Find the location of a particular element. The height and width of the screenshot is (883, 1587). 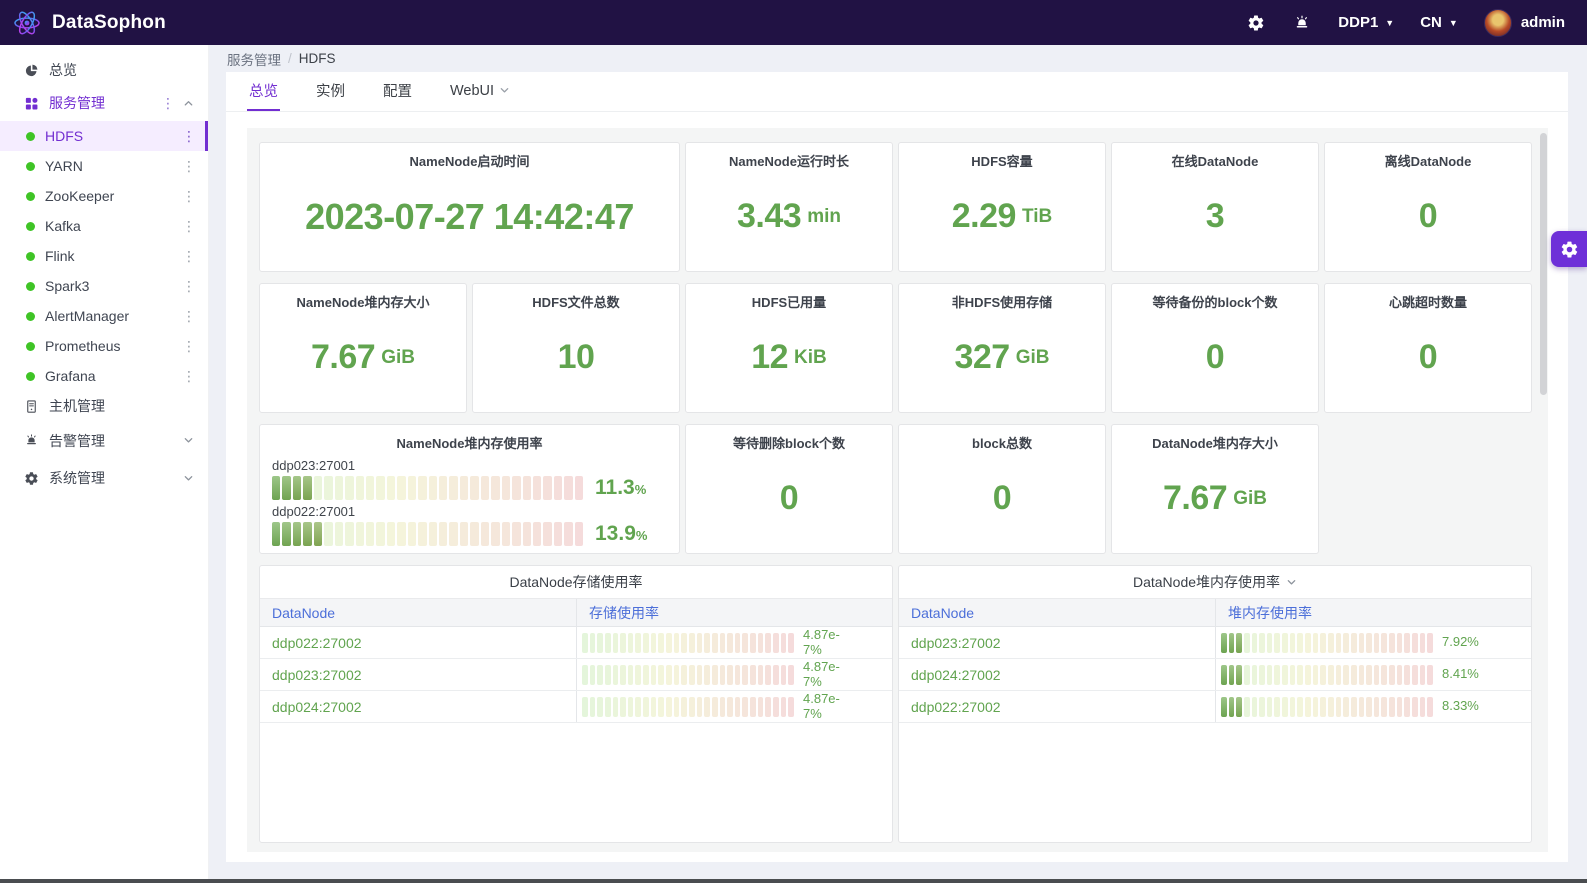

sidebar-item-alertmanager: AlertManager ⋮ is located at coordinates (104, 316).